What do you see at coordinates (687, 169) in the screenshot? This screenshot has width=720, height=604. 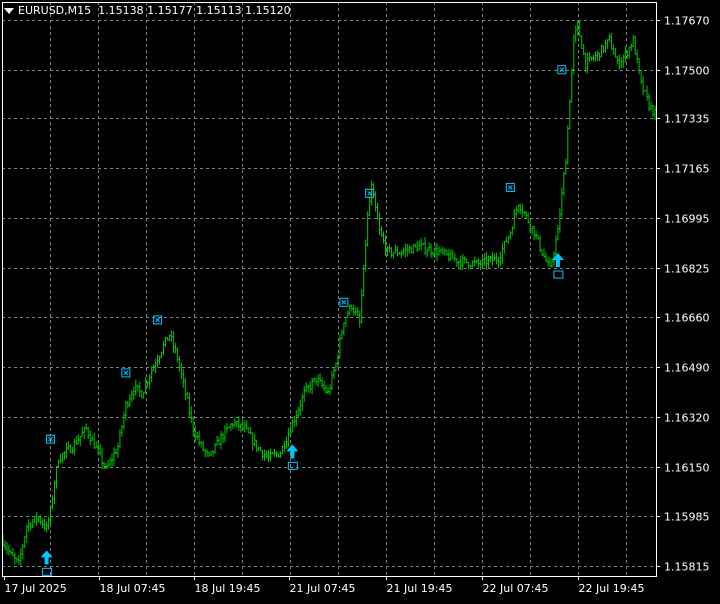 I see `y-tick-label: 1.17165` at bounding box center [687, 169].